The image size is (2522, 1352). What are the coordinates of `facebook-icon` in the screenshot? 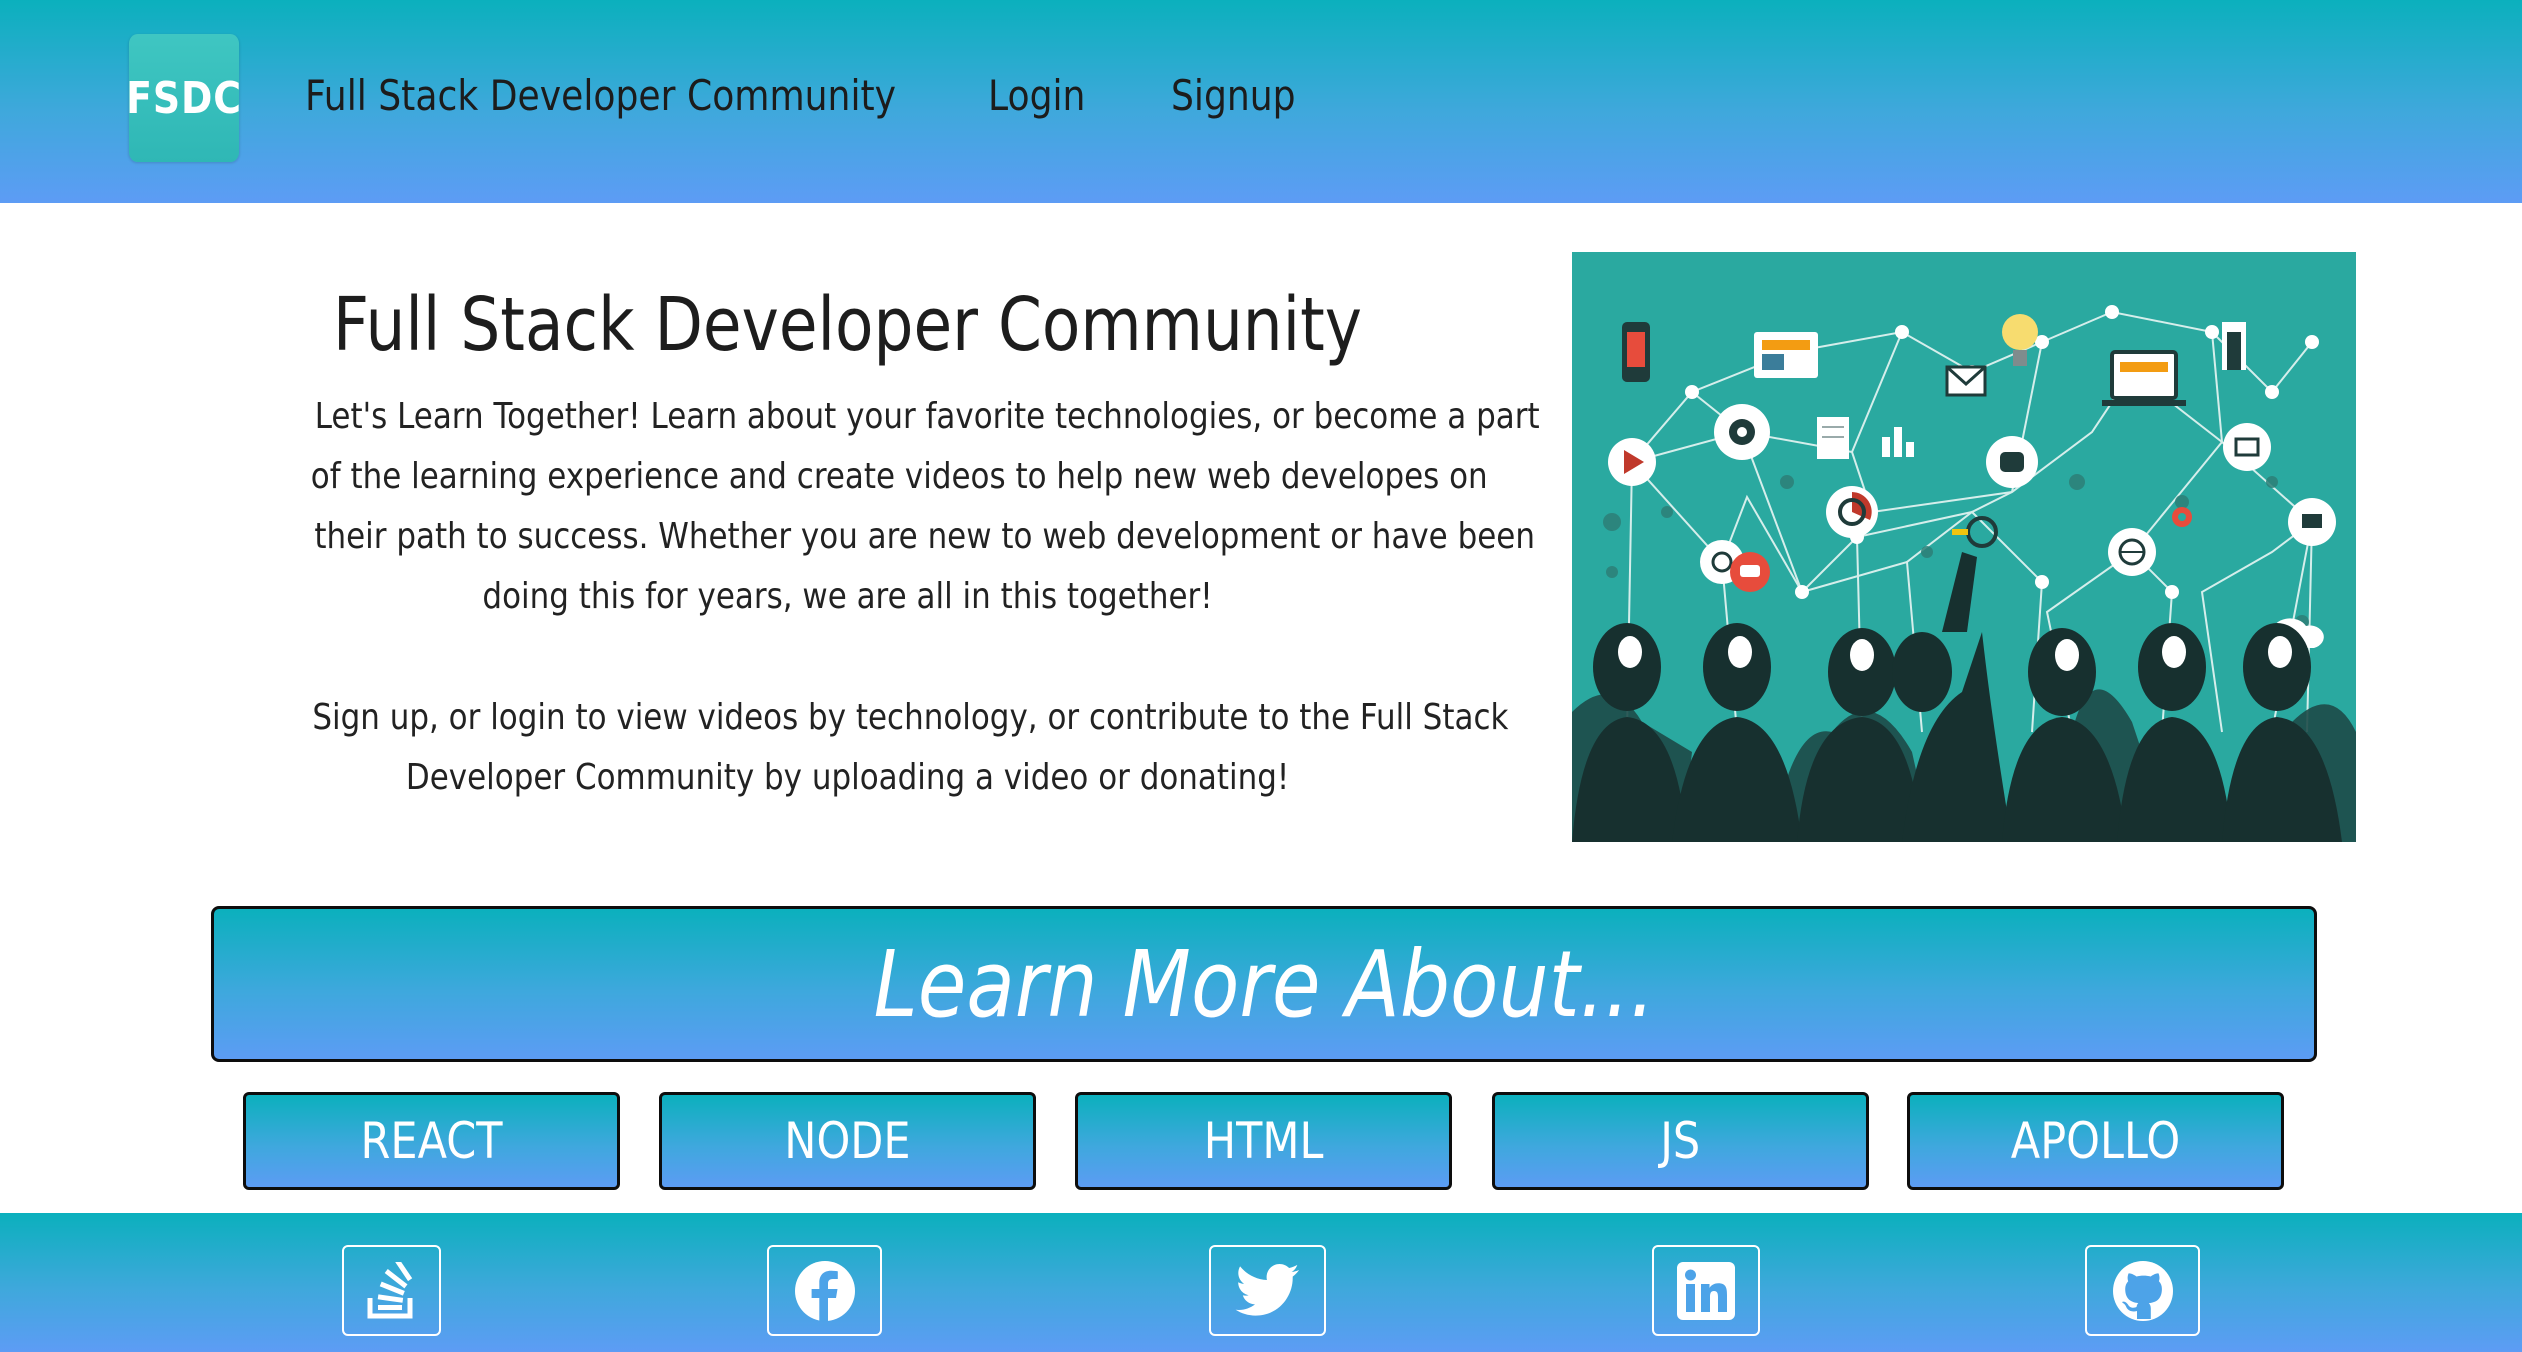 It's located at (824, 1290).